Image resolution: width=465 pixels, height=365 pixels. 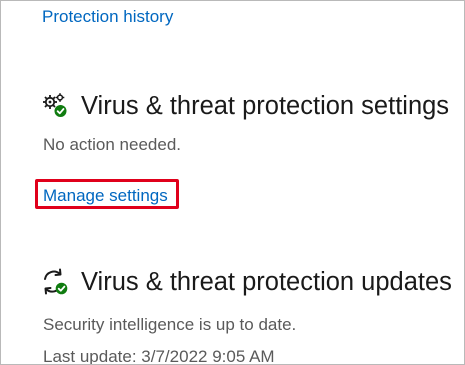 I want to click on manage-settings-link: Manage settings, so click(x=105, y=196).